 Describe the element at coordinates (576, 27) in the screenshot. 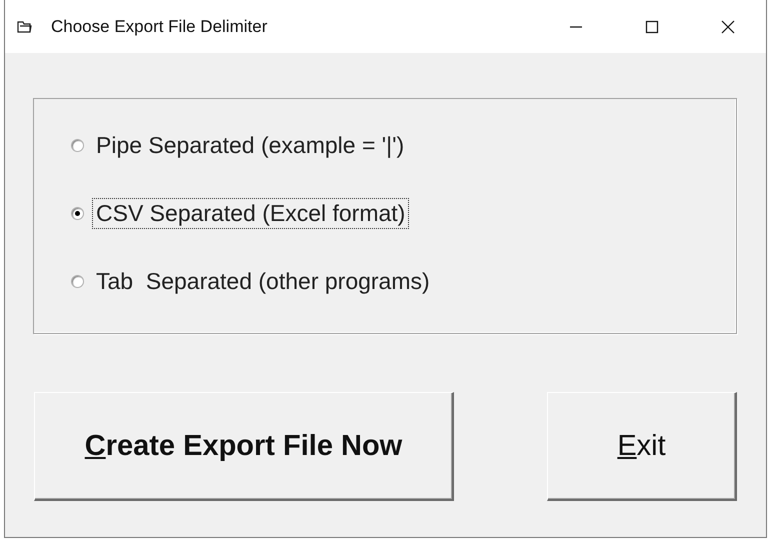

I see `minimize-icon` at that location.